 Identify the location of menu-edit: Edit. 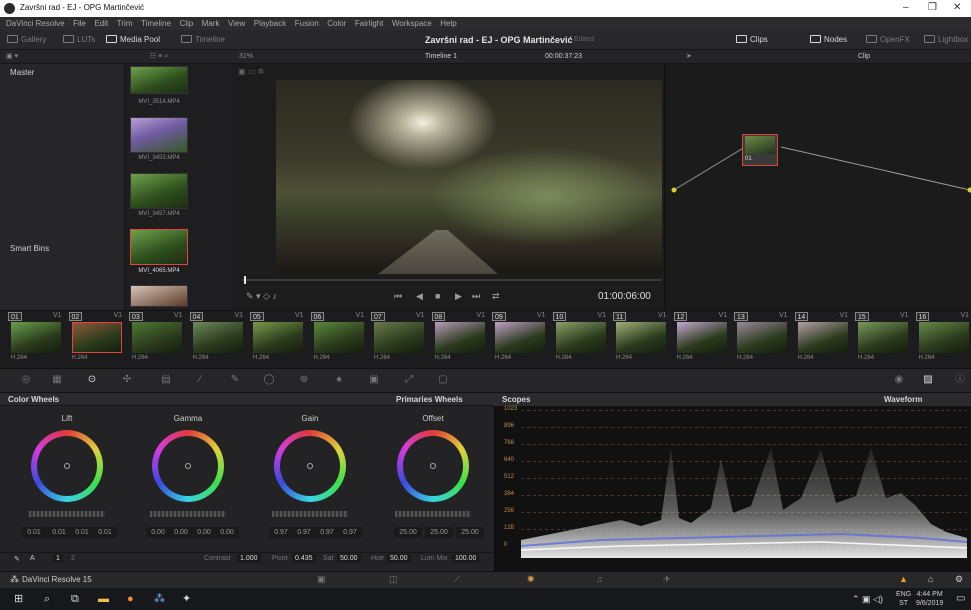
(101, 23).